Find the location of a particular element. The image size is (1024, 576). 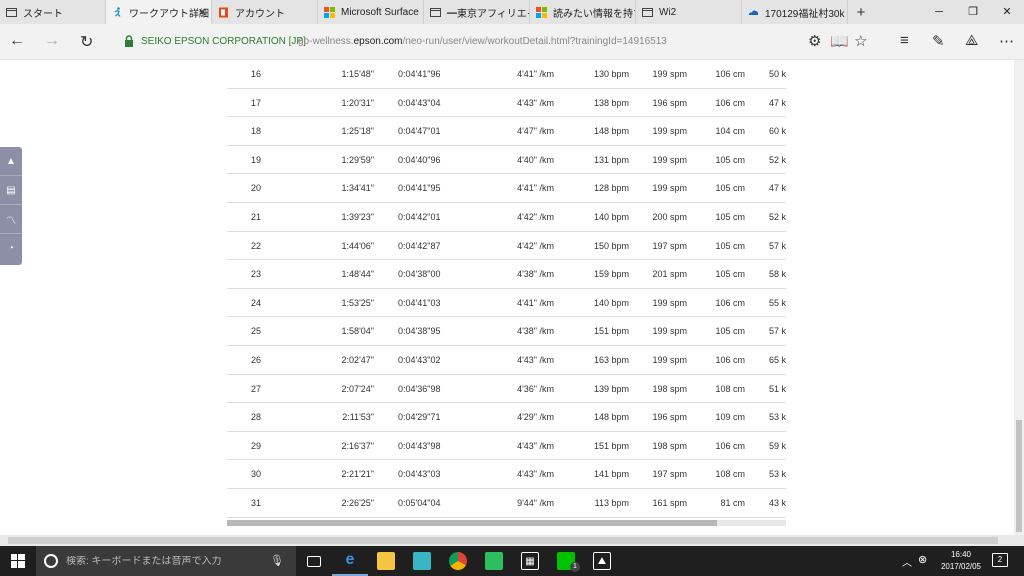

cell-hr: 139 bpm is located at coordinates (611, 388).